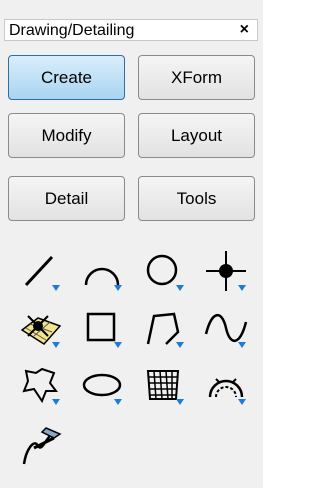 This screenshot has width=320, height=488. I want to click on xform-button: XForm, so click(196, 77).